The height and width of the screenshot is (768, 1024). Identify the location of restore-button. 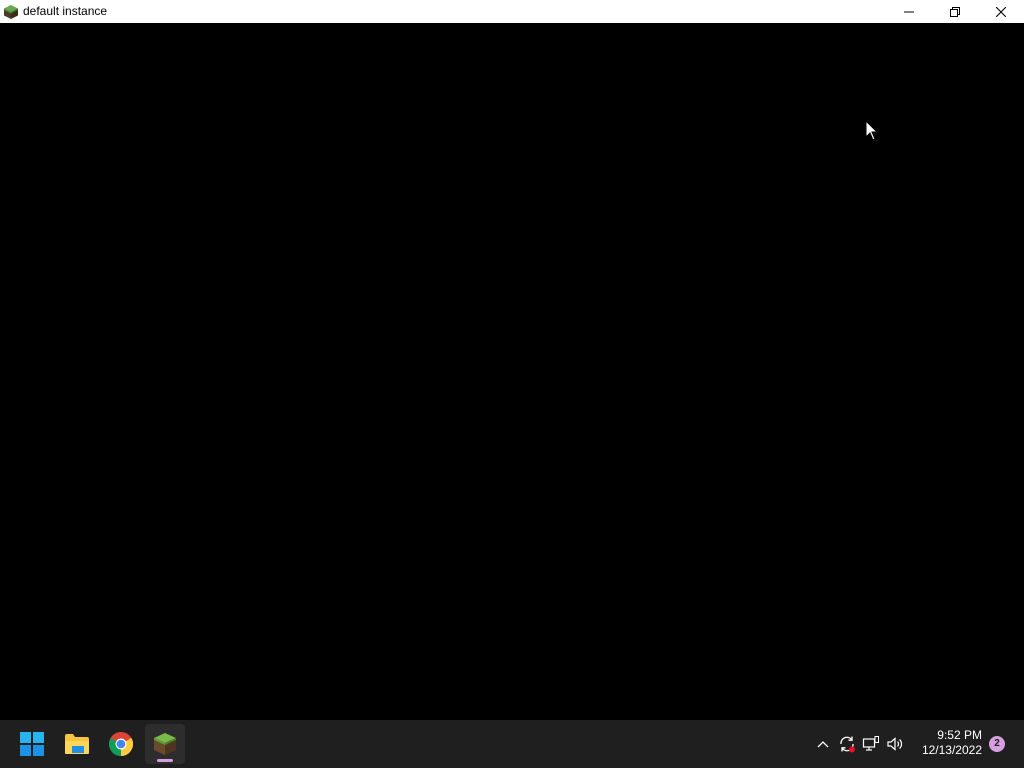
(955, 11).